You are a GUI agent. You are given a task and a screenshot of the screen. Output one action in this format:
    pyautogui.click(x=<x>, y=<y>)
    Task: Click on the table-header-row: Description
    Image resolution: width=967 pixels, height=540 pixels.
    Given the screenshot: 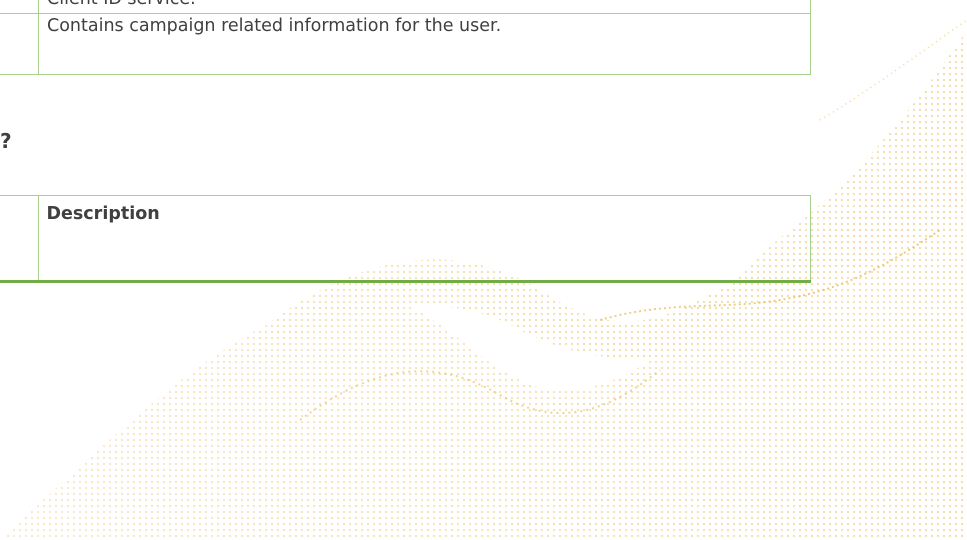 What is the action you would take?
    pyautogui.click(x=405, y=239)
    